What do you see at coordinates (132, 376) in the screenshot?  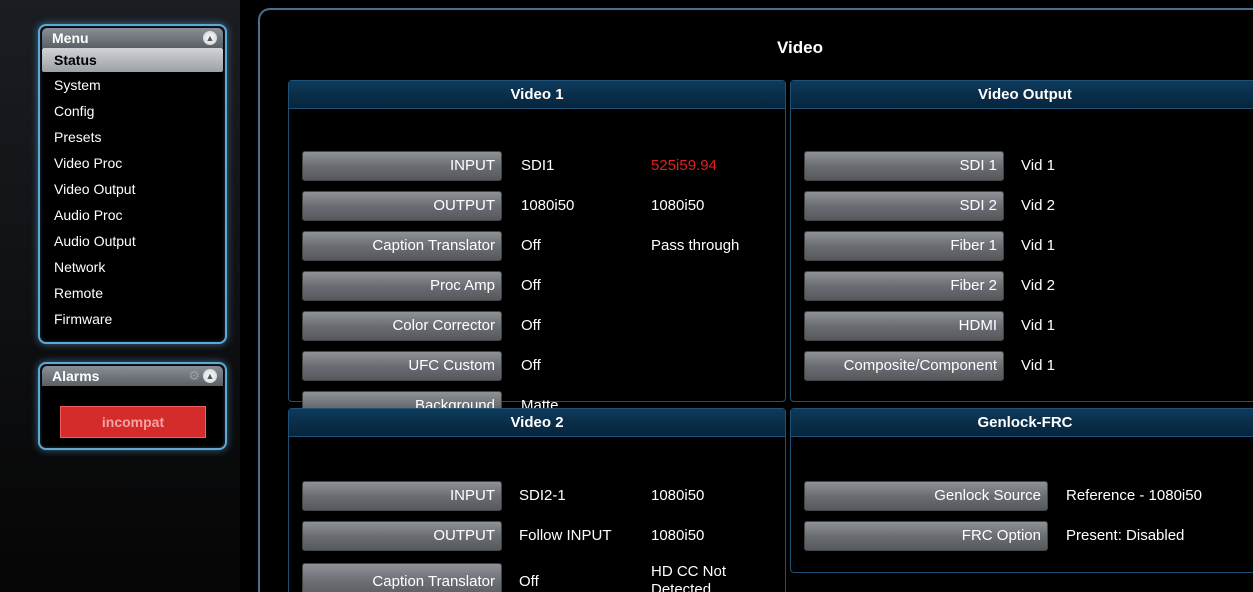 I see `alarms-header: Alarms ⚙ ▲` at bounding box center [132, 376].